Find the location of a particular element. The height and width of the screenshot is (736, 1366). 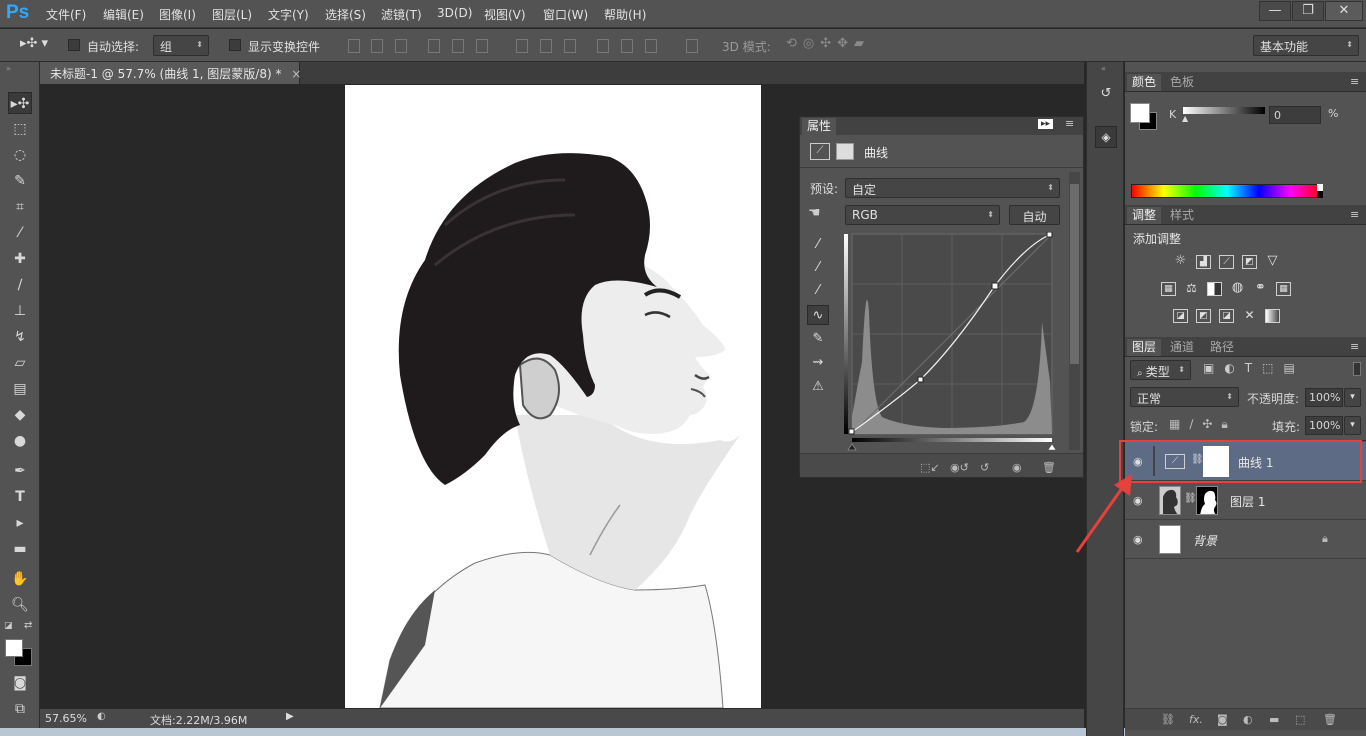

distribute-bottom-icon is located at coordinates (570, 46).